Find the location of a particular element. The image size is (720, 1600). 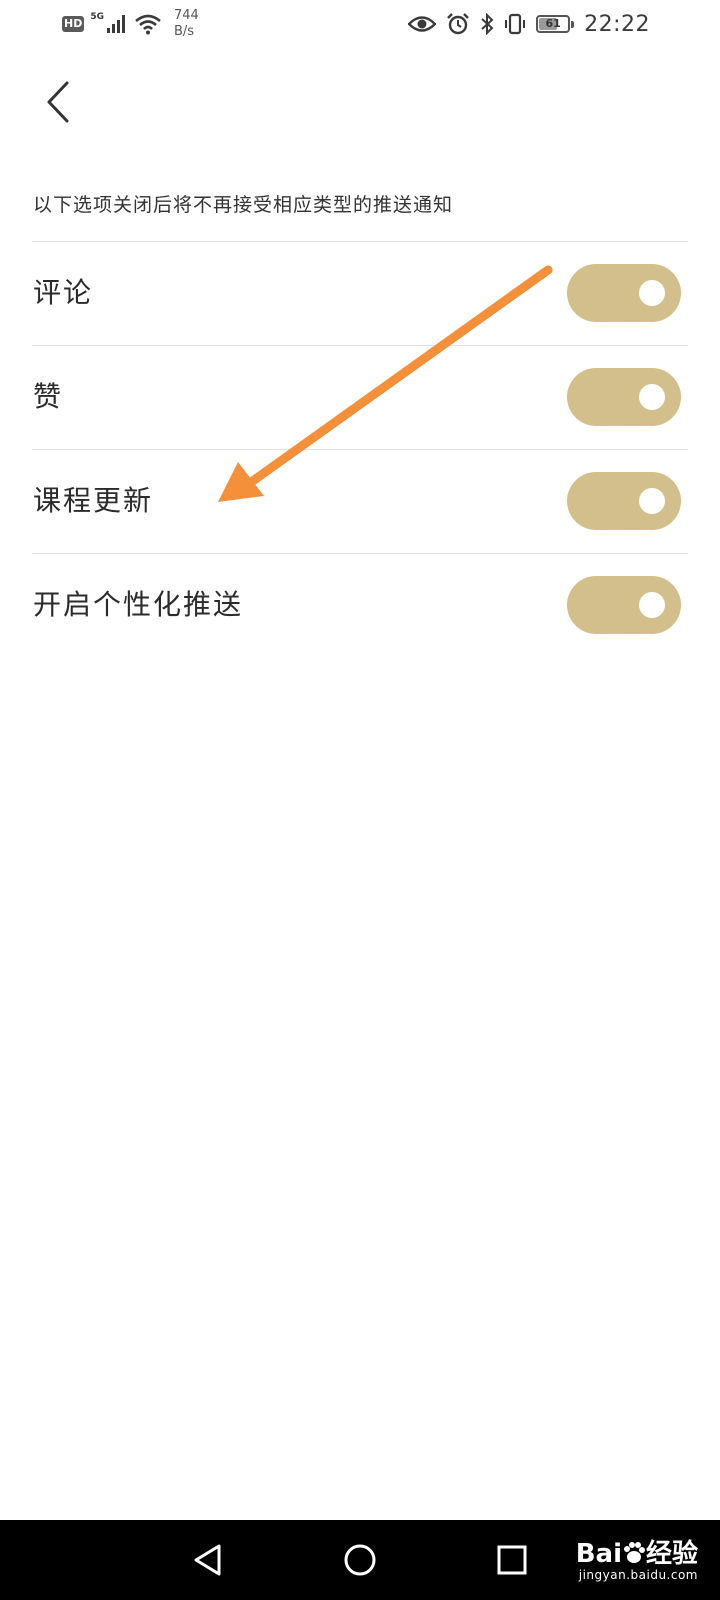

status-left: HD 5G 744 B/s is located at coordinates (130, 24).